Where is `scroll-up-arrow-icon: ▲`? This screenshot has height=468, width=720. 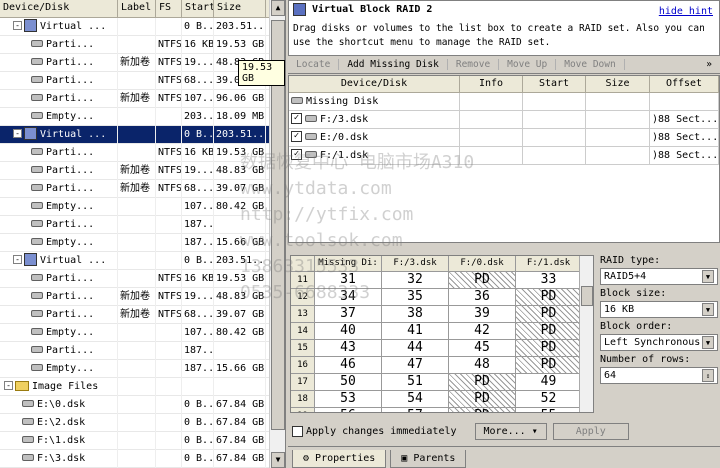 scroll-up-arrow-icon: ▲ is located at coordinates (278, 8).